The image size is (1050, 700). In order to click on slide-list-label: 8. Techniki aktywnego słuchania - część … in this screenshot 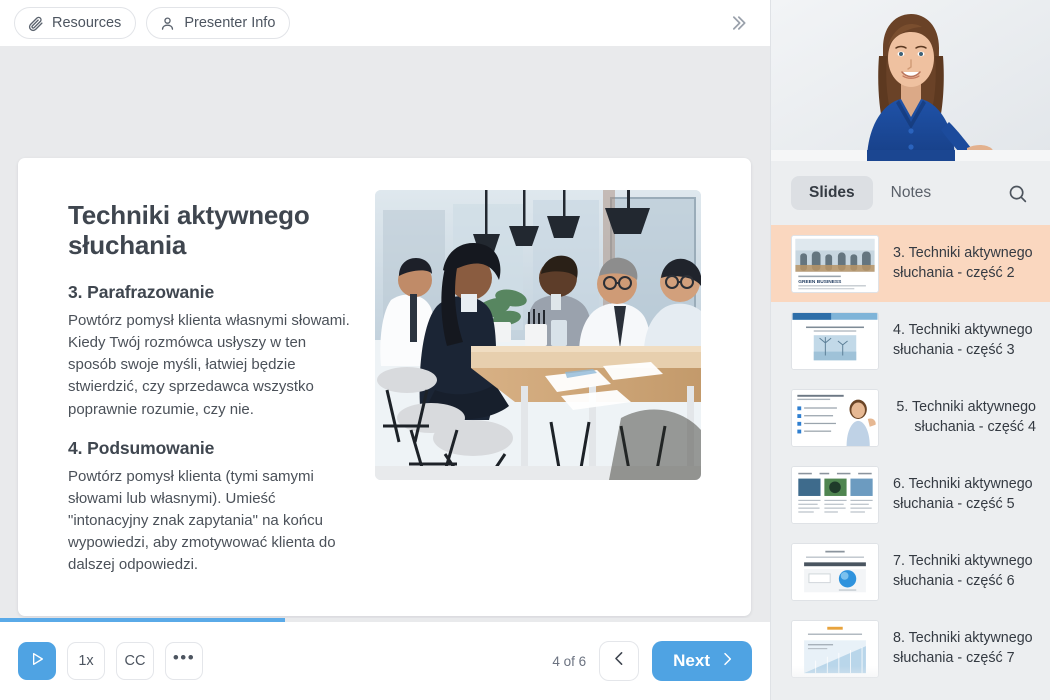, I will do `click(963, 648)`.